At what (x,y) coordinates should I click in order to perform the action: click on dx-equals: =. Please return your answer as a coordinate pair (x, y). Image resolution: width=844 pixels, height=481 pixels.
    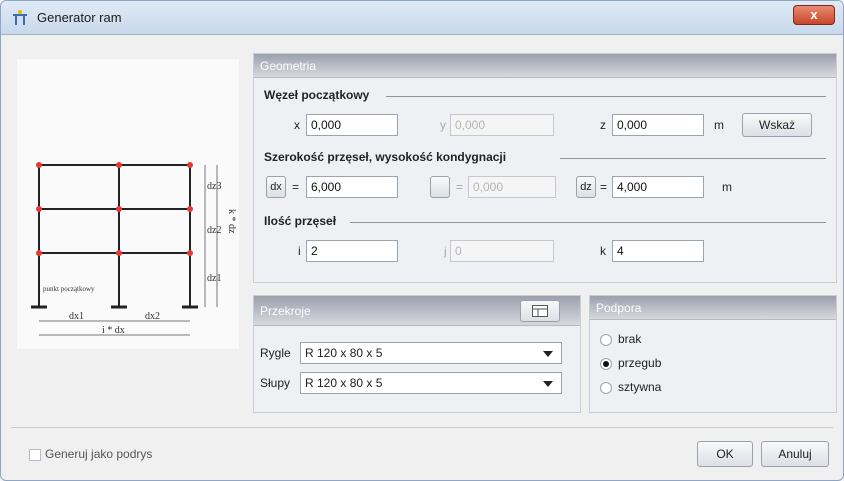
    Looking at the image, I should click on (296, 187).